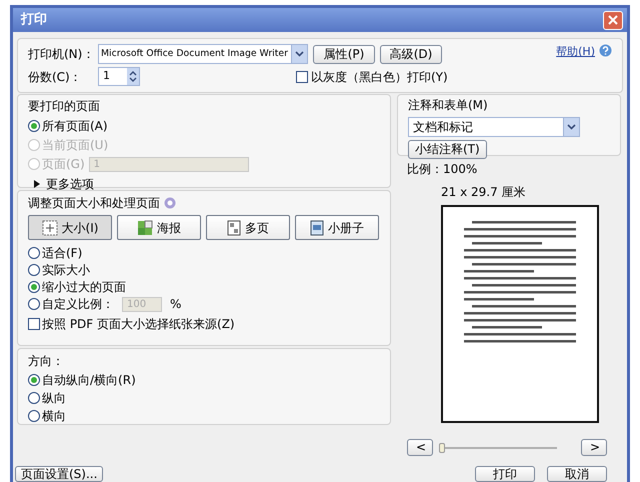 This screenshot has height=482, width=640. What do you see at coordinates (75, 126) in the screenshot?
I see `radio-label: 所有页面(A)` at bounding box center [75, 126].